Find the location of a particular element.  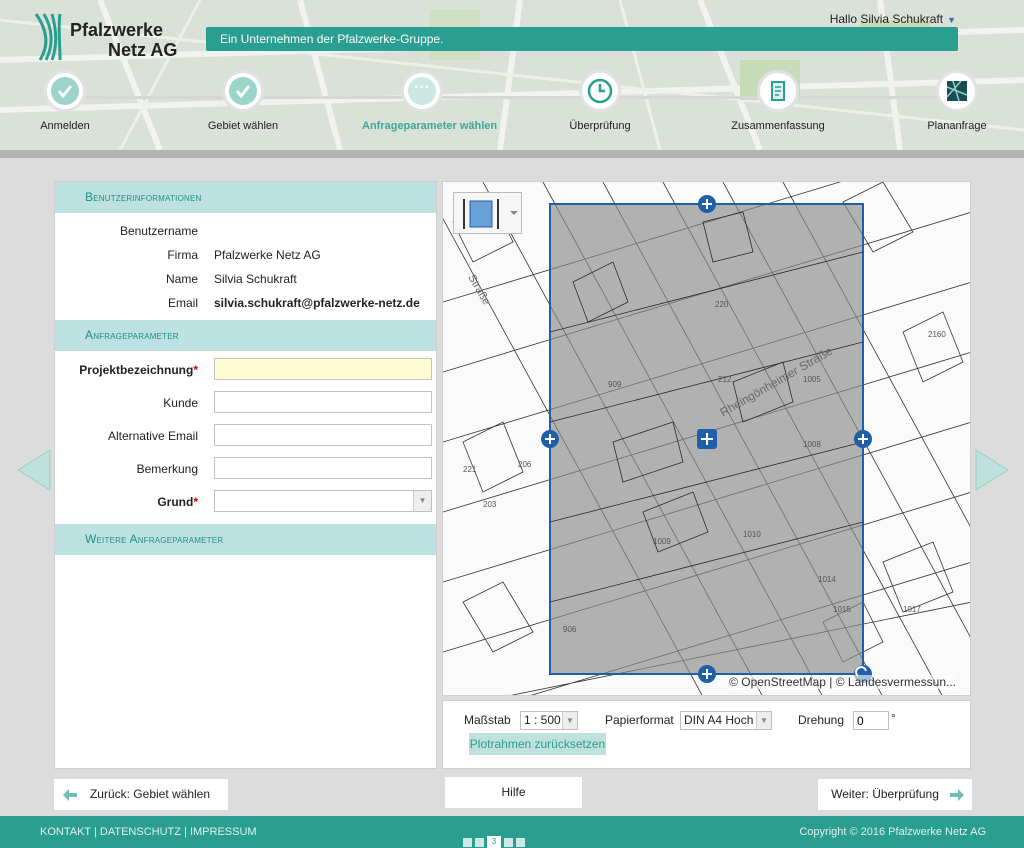

step-label: Überprüfung is located at coordinates (600, 126).